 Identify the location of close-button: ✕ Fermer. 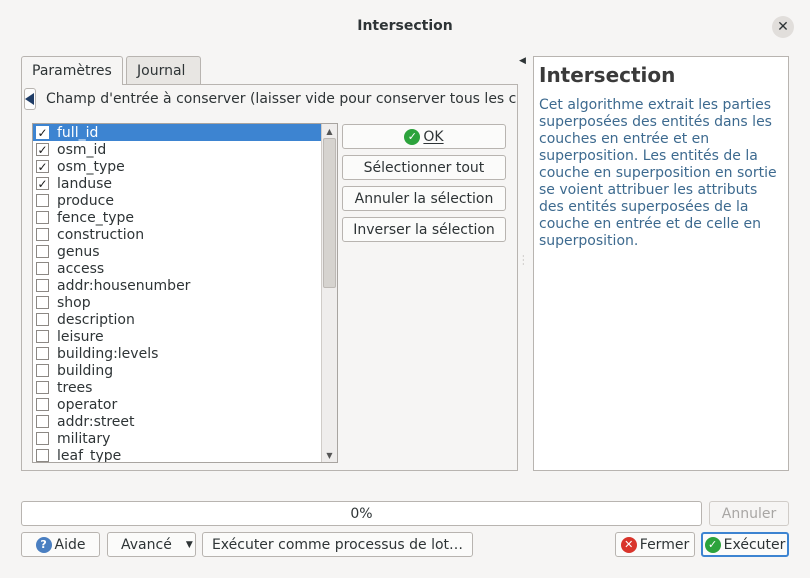
(655, 544).